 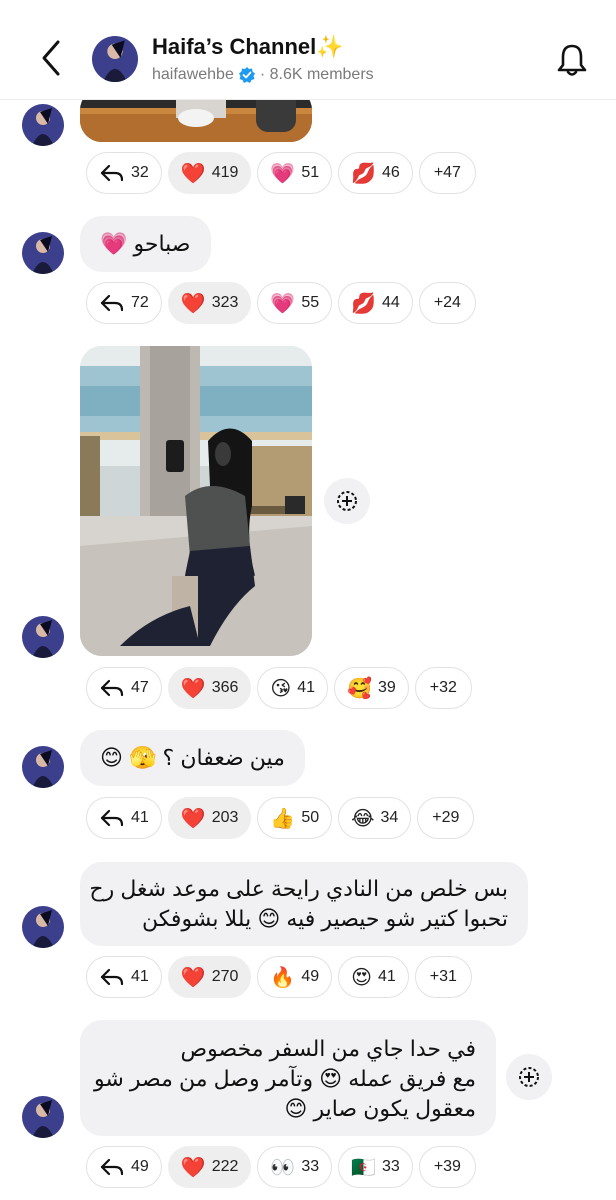 What do you see at coordinates (209, 173) in the screenshot?
I see `reaction-chip: ❤️ 419` at bounding box center [209, 173].